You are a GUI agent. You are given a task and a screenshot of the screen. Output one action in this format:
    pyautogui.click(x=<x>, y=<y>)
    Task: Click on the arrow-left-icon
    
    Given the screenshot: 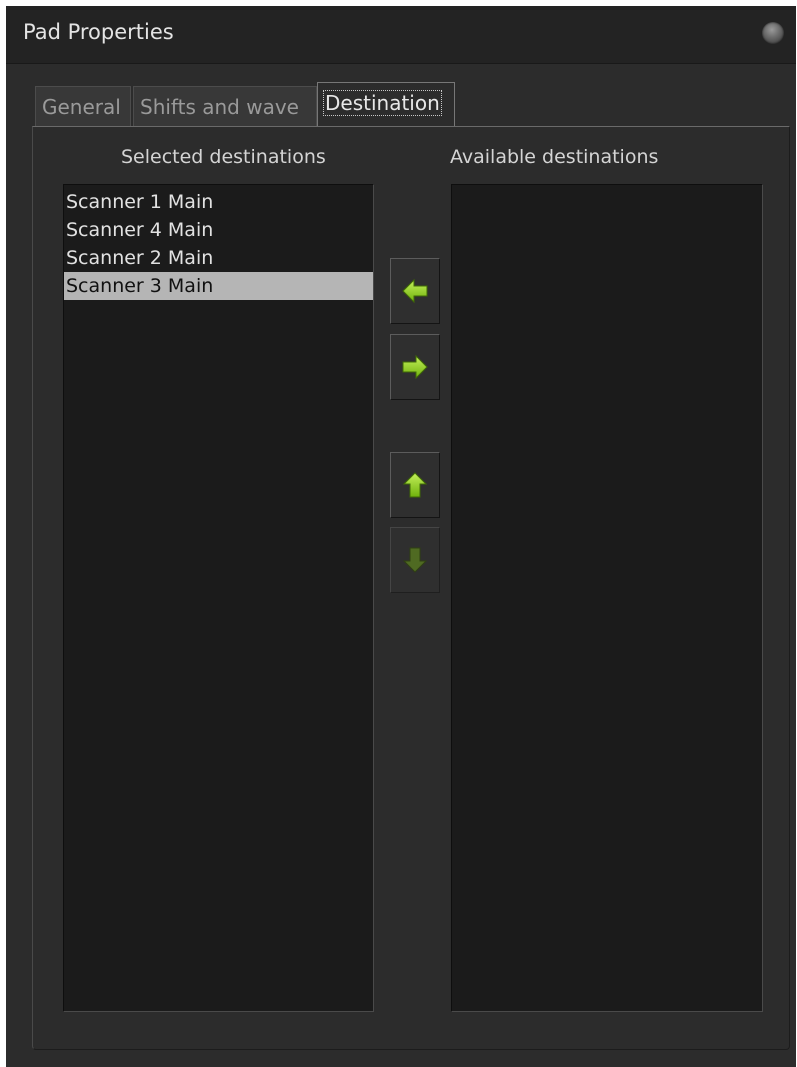 What is the action you would take?
    pyautogui.click(x=415, y=291)
    